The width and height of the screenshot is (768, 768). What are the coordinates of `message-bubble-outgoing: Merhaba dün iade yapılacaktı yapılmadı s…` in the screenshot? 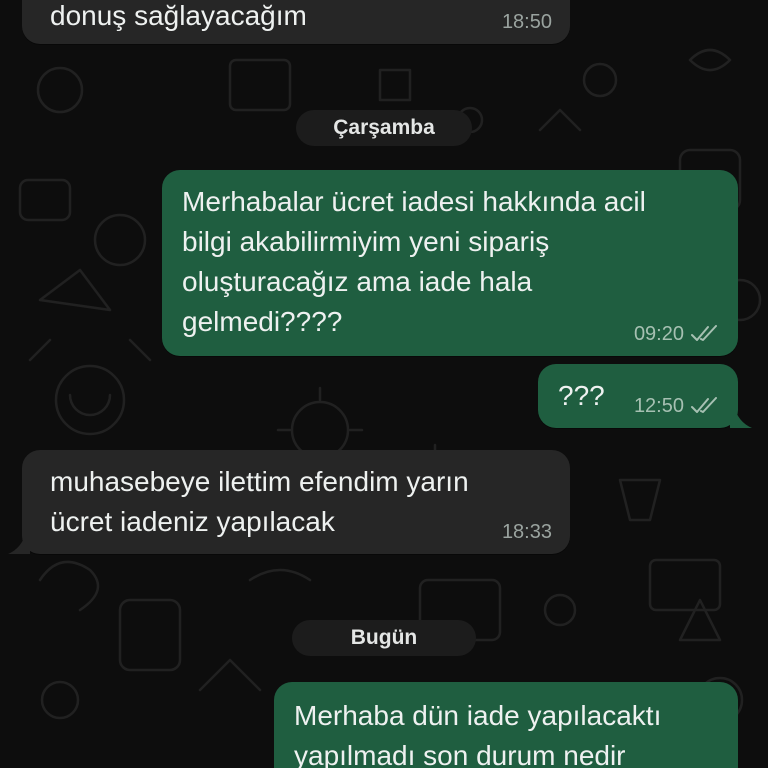 It's located at (506, 725).